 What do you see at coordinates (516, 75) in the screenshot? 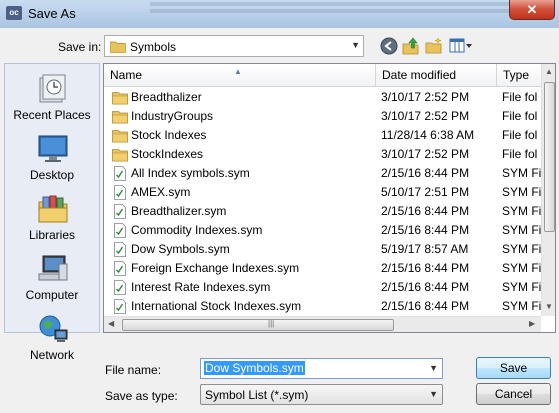
I see `column-header-label: Type` at bounding box center [516, 75].